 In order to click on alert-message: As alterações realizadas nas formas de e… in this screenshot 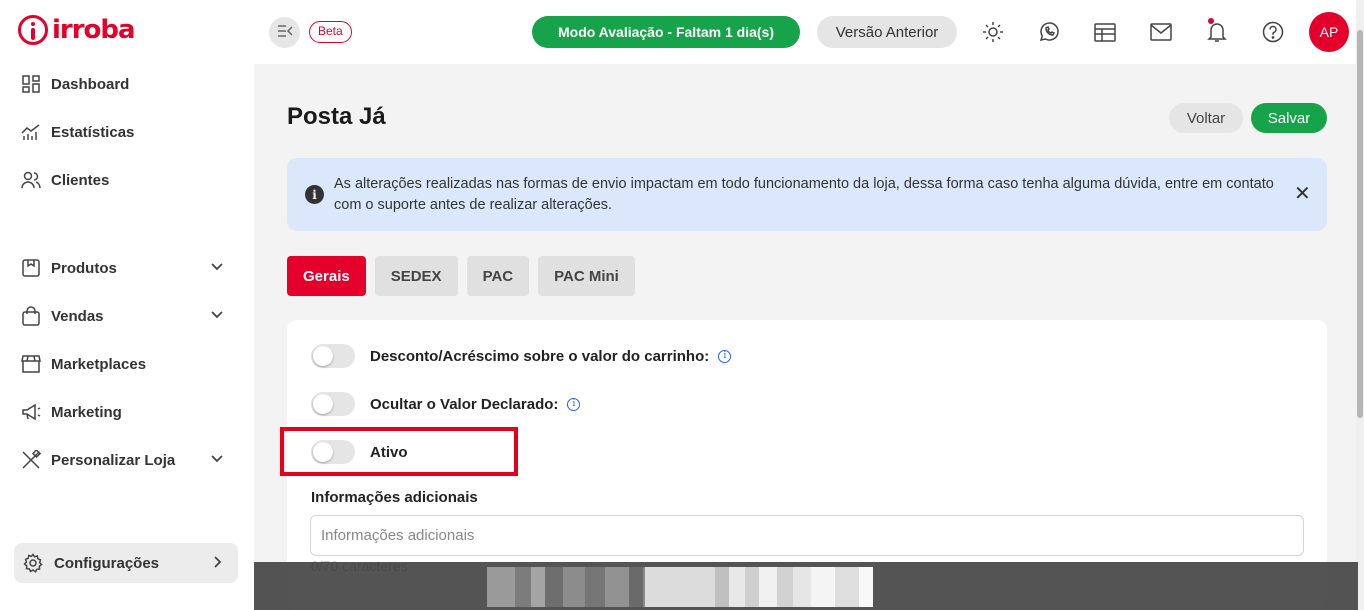, I will do `click(804, 194)`.